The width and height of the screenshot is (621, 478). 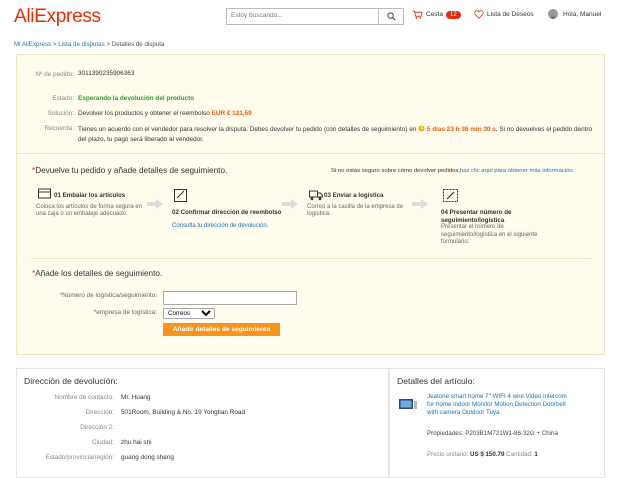 What do you see at coordinates (231, 113) in the screenshot?
I see `refund-amount: EUR € 121,59` at bounding box center [231, 113].